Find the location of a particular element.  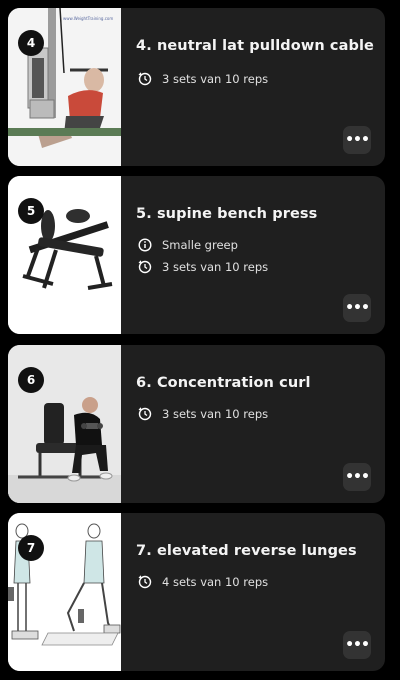

exercise-title: 6. Concentration curl is located at coordinates (223, 383).